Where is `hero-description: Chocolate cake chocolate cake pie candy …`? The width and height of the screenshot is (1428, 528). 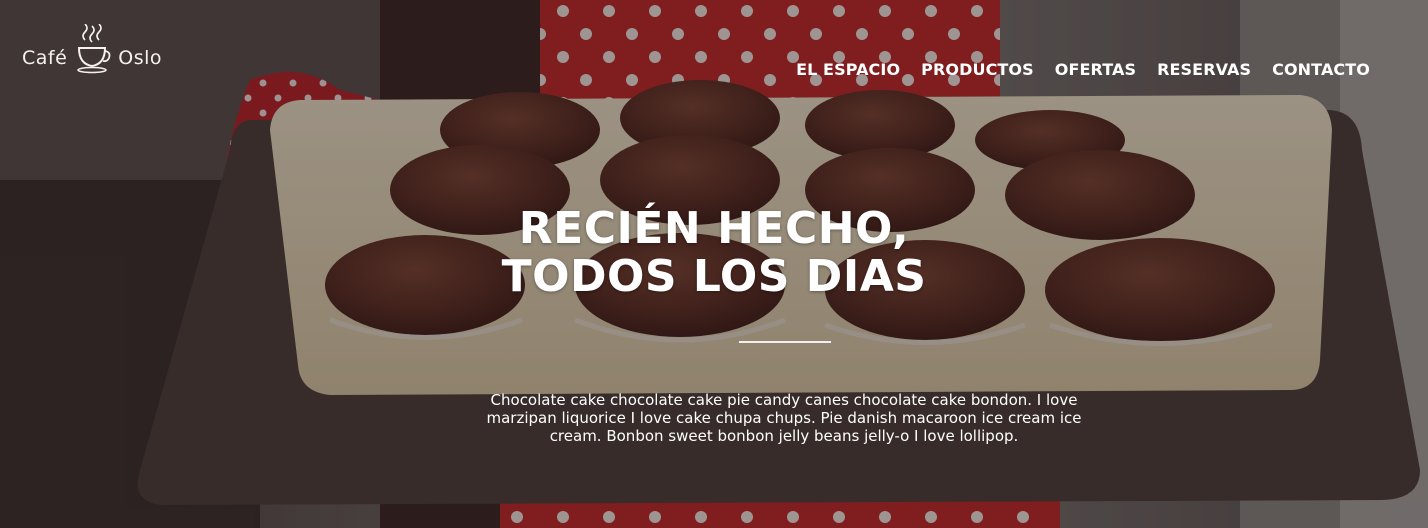
hero-description: Chocolate cake chocolate cake pie candy … is located at coordinates (784, 418).